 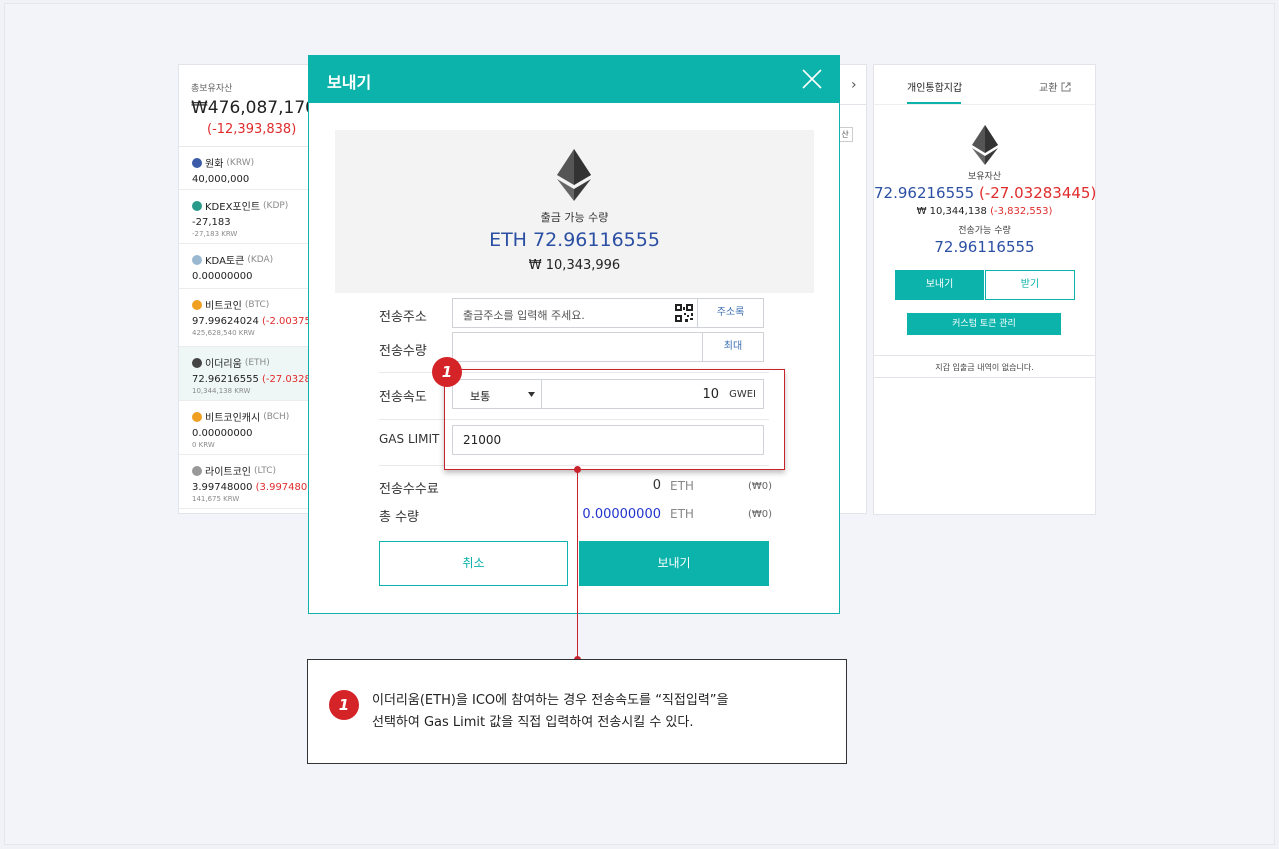 I want to click on coin-name: 비트코인캐시 (BCH), so click(x=252, y=416).